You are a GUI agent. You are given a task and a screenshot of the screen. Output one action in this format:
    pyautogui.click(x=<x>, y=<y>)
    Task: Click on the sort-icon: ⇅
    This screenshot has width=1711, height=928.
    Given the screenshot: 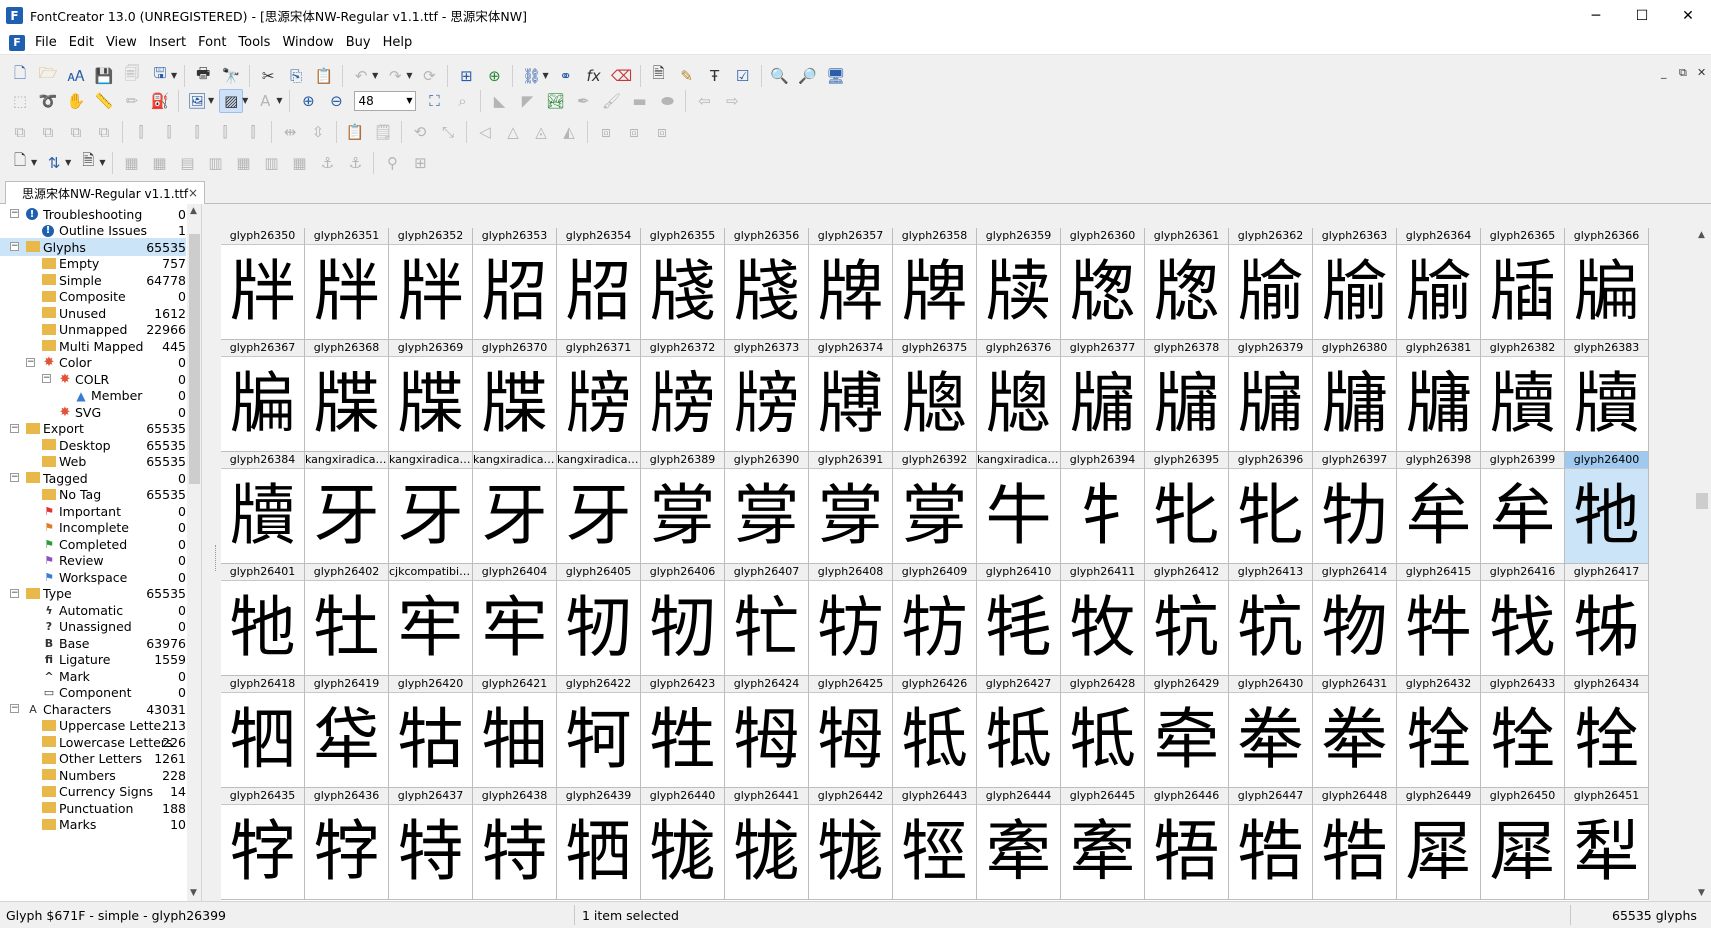 What is the action you would take?
    pyautogui.click(x=54, y=163)
    